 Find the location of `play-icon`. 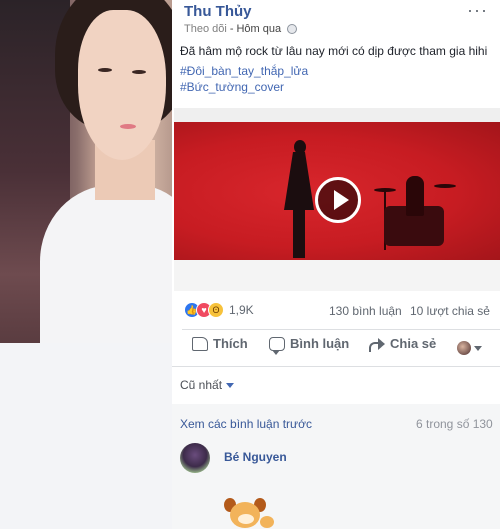

play-icon is located at coordinates (338, 200).